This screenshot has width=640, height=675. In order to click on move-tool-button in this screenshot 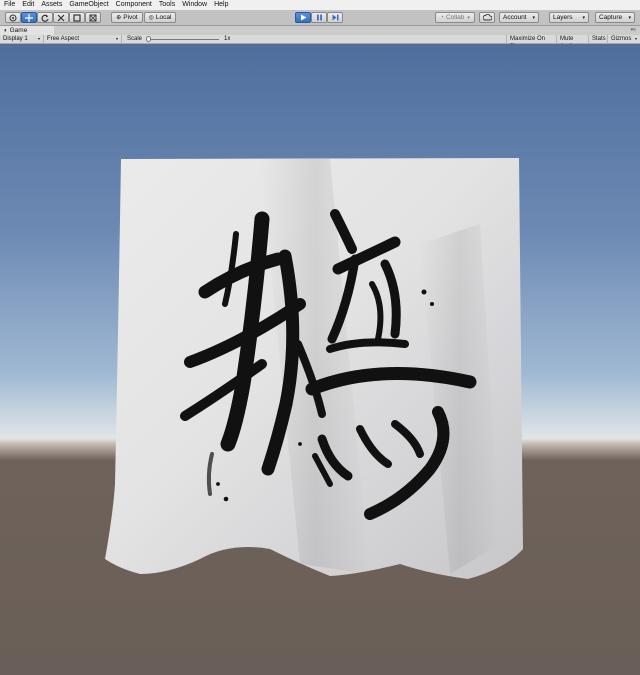, I will do `click(29, 17)`.